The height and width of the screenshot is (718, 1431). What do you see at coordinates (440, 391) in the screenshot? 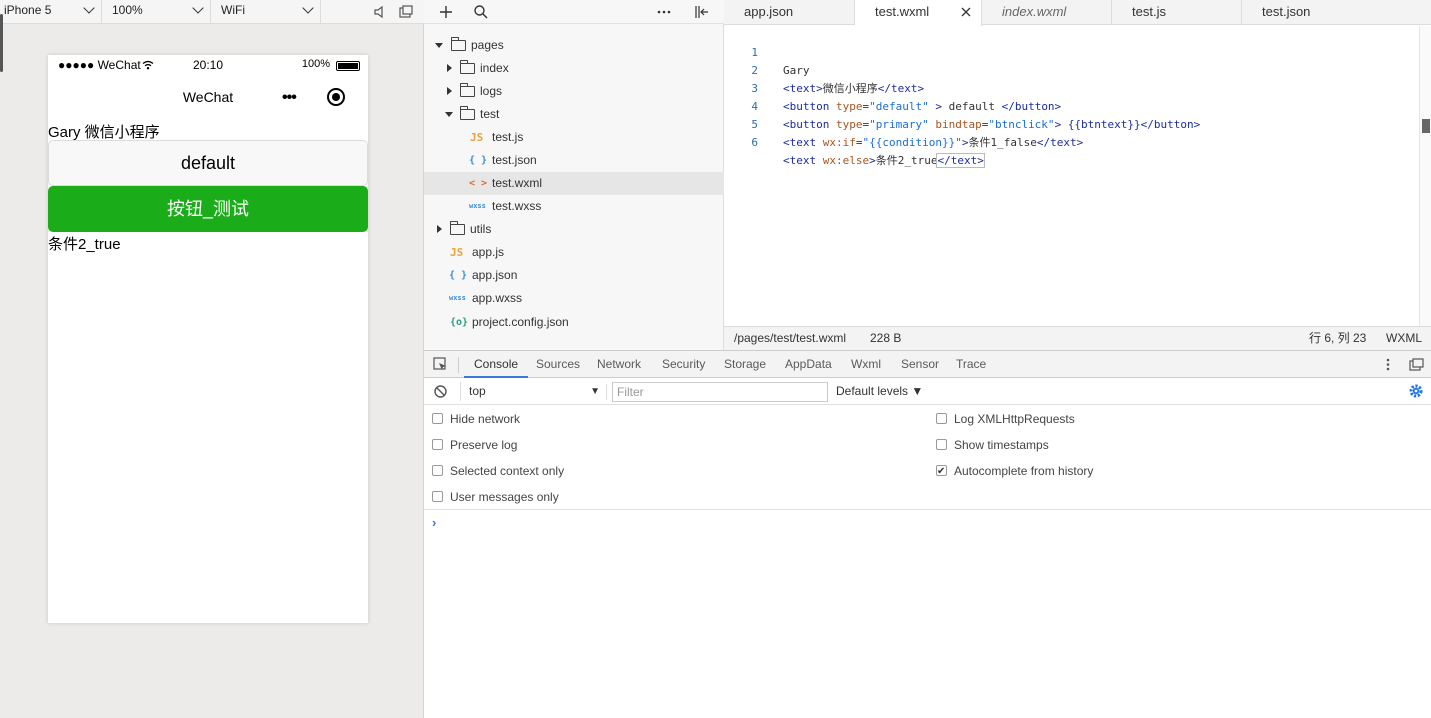
I see `clear-console-icon` at bounding box center [440, 391].